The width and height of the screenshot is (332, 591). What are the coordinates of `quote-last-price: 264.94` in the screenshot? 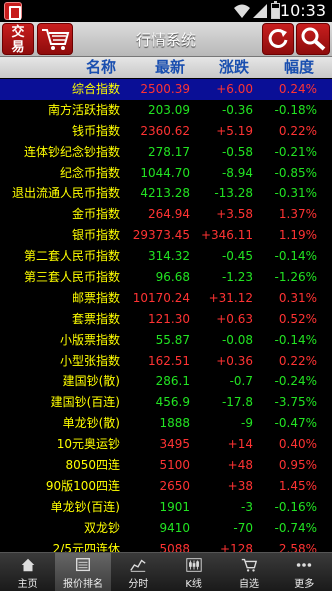 It's located at (169, 214).